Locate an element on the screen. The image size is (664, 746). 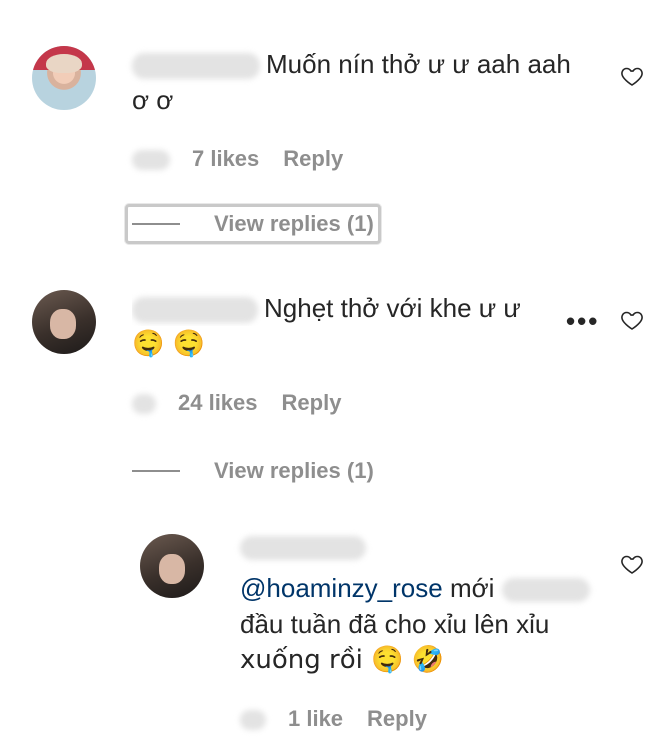
comment-2-text: Nghẹt thở với khe ư ư is located at coordinates (392, 308).